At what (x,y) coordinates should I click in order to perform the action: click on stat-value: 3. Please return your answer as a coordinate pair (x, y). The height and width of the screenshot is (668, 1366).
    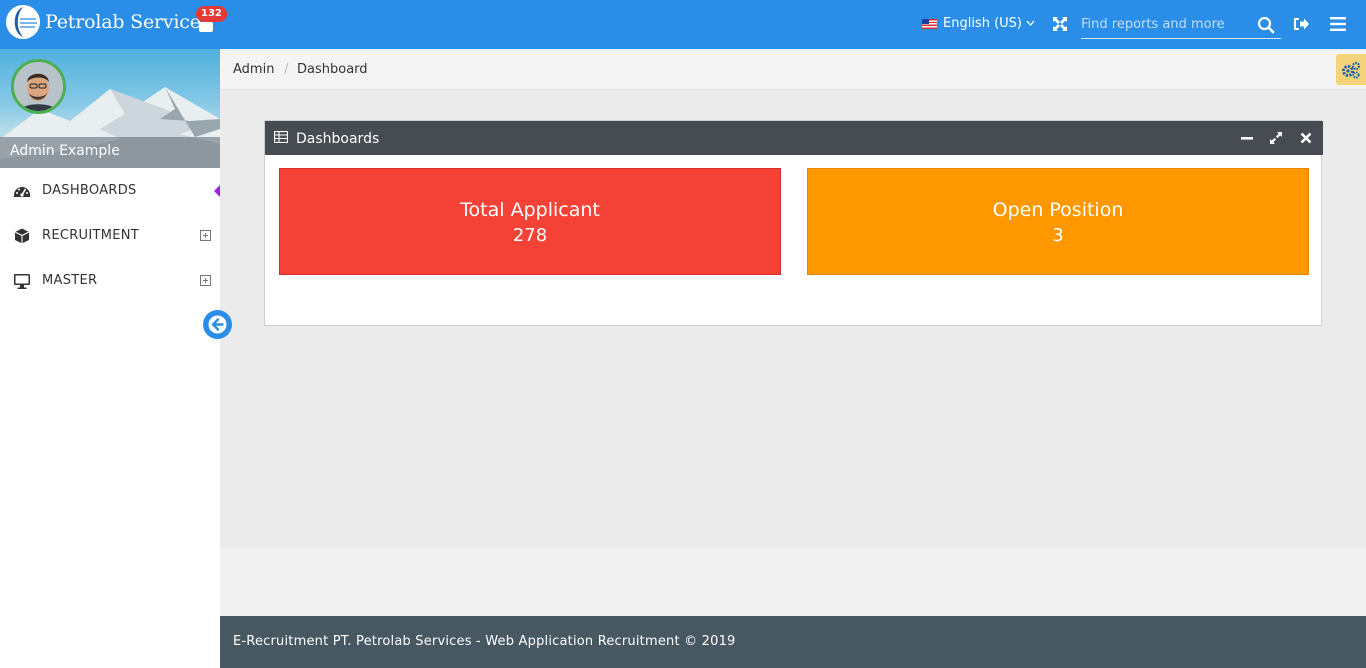
    Looking at the image, I should click on (1058, 235).